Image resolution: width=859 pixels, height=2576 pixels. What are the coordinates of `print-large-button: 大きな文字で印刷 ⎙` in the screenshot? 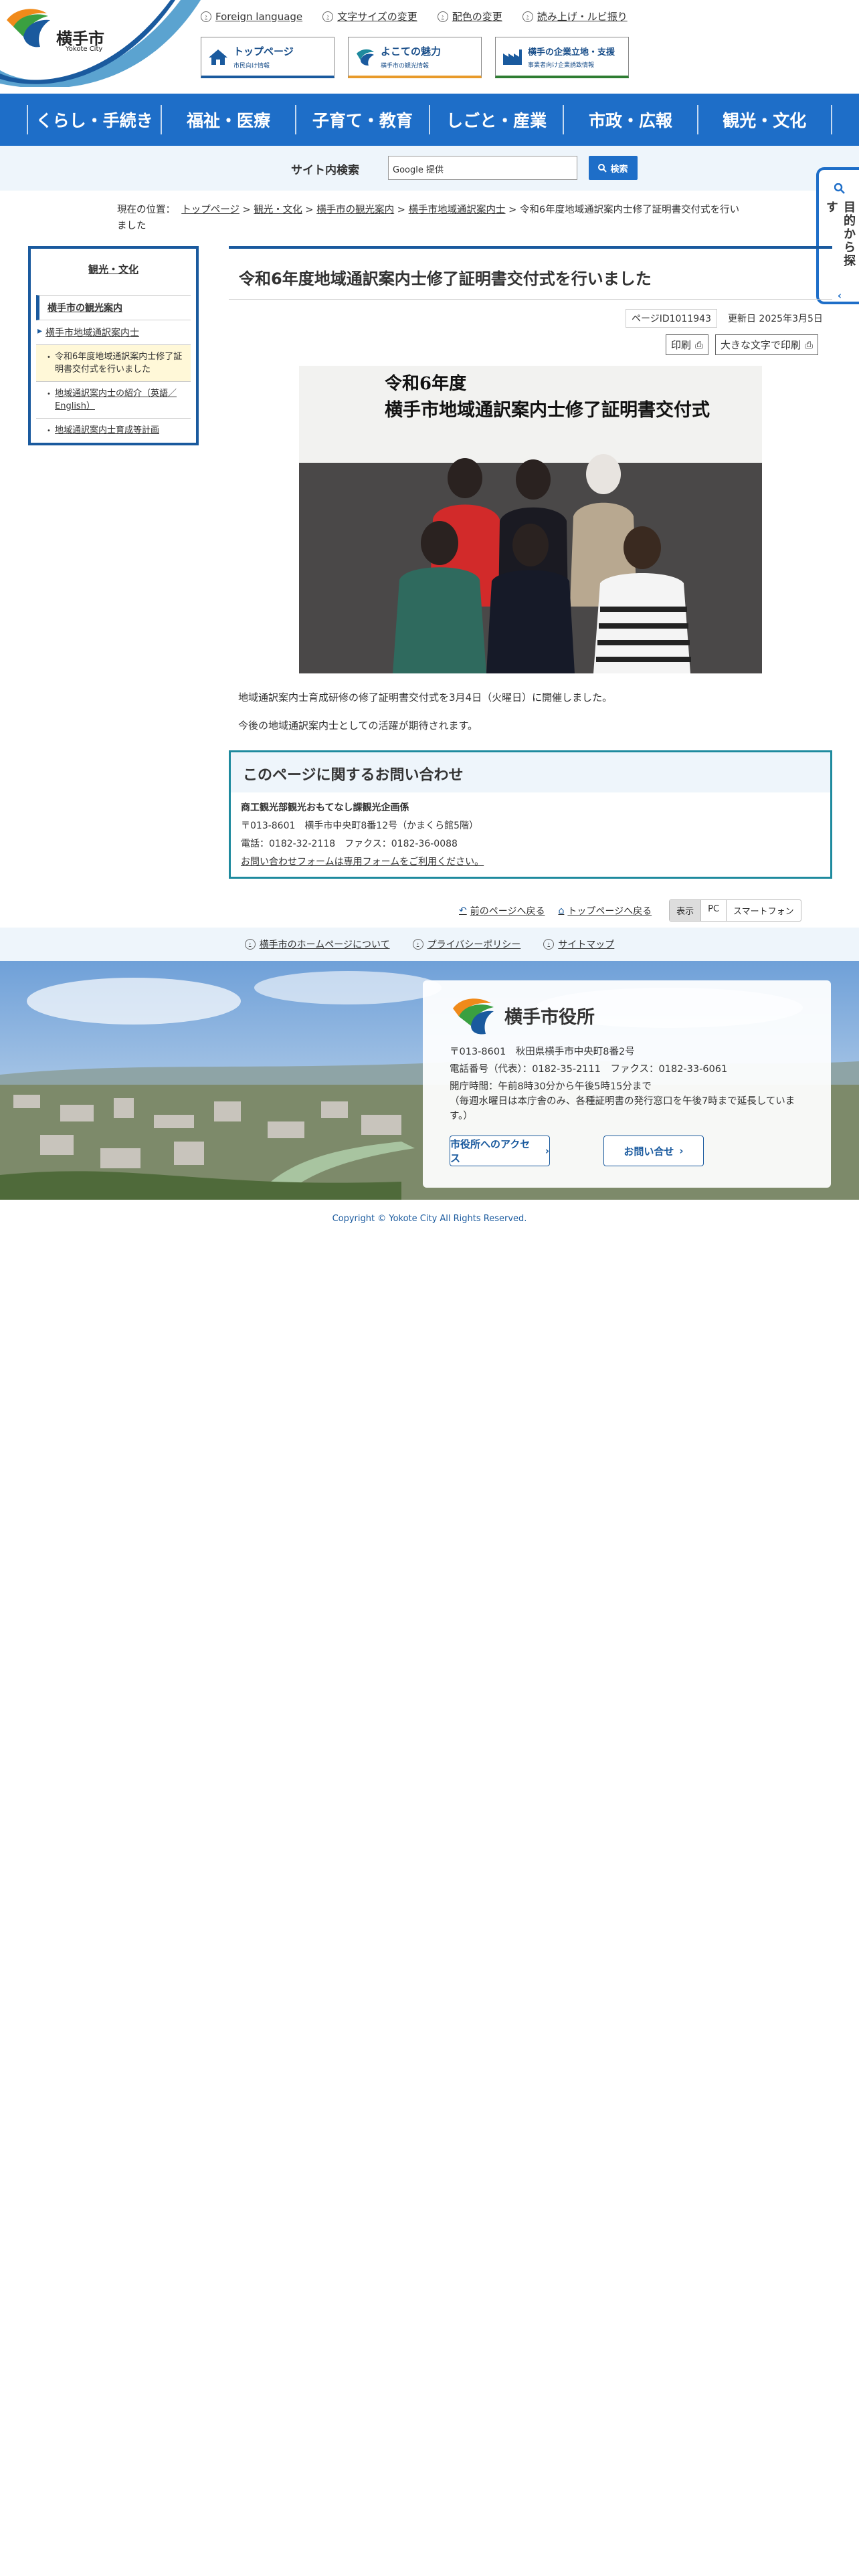 It's located at (767, 344).